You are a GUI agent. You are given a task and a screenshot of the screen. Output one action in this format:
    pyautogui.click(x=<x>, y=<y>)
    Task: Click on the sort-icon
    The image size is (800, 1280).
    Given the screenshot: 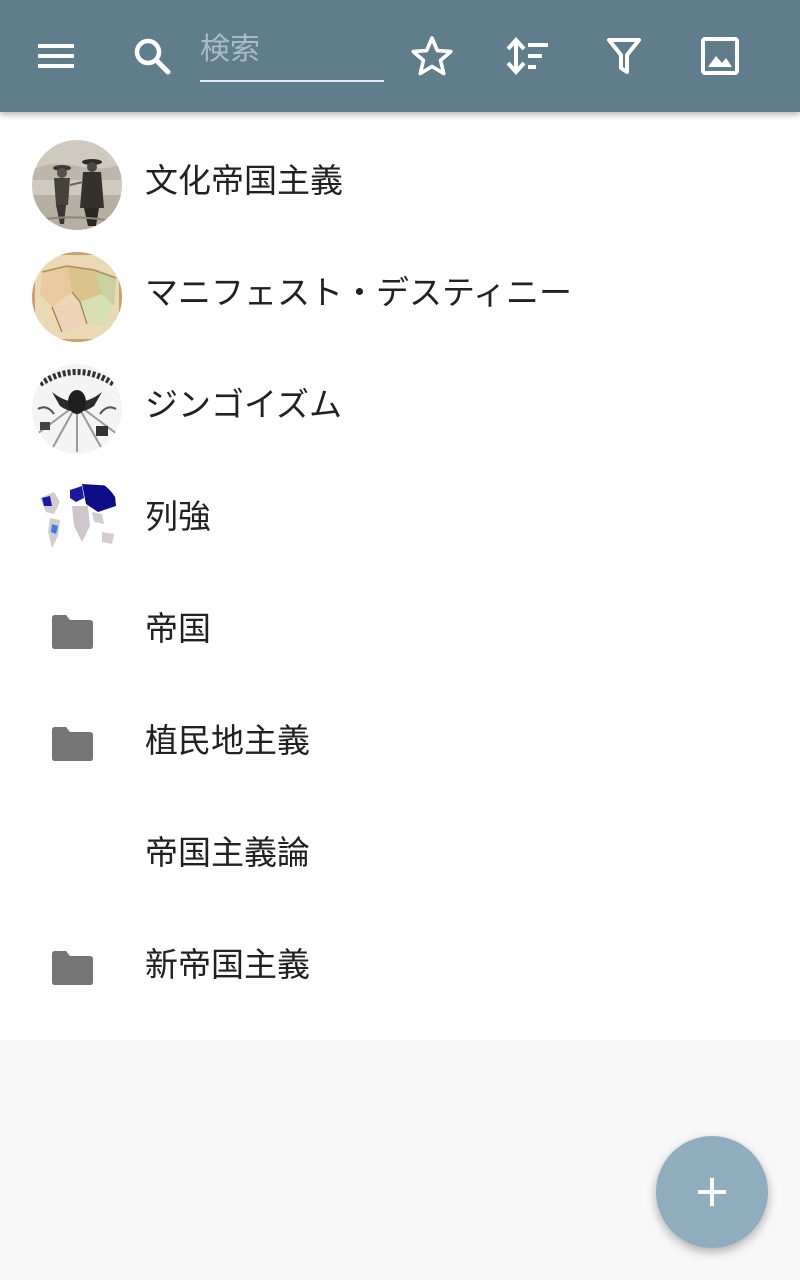 What is the action you would take?
    pyautogui.click(x=527, y=56)
    